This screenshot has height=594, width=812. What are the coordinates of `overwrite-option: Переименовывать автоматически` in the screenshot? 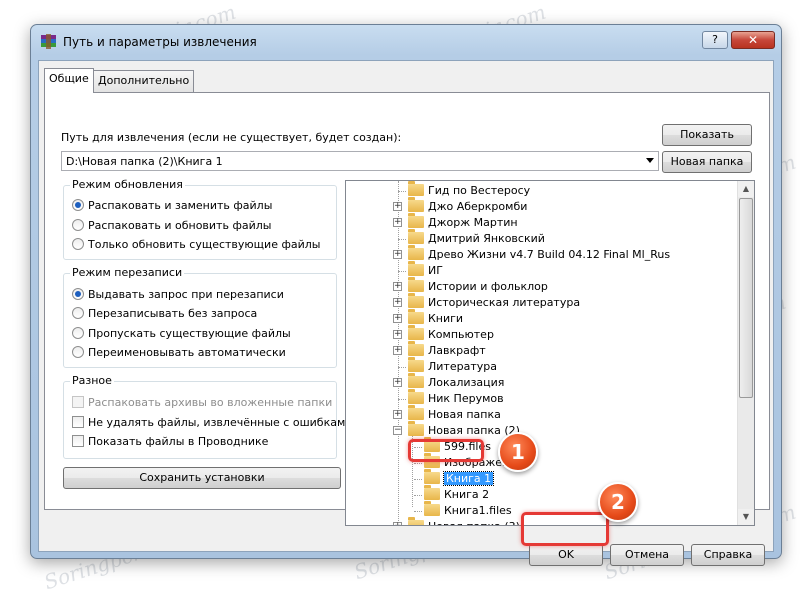 It's located at (179, 352).